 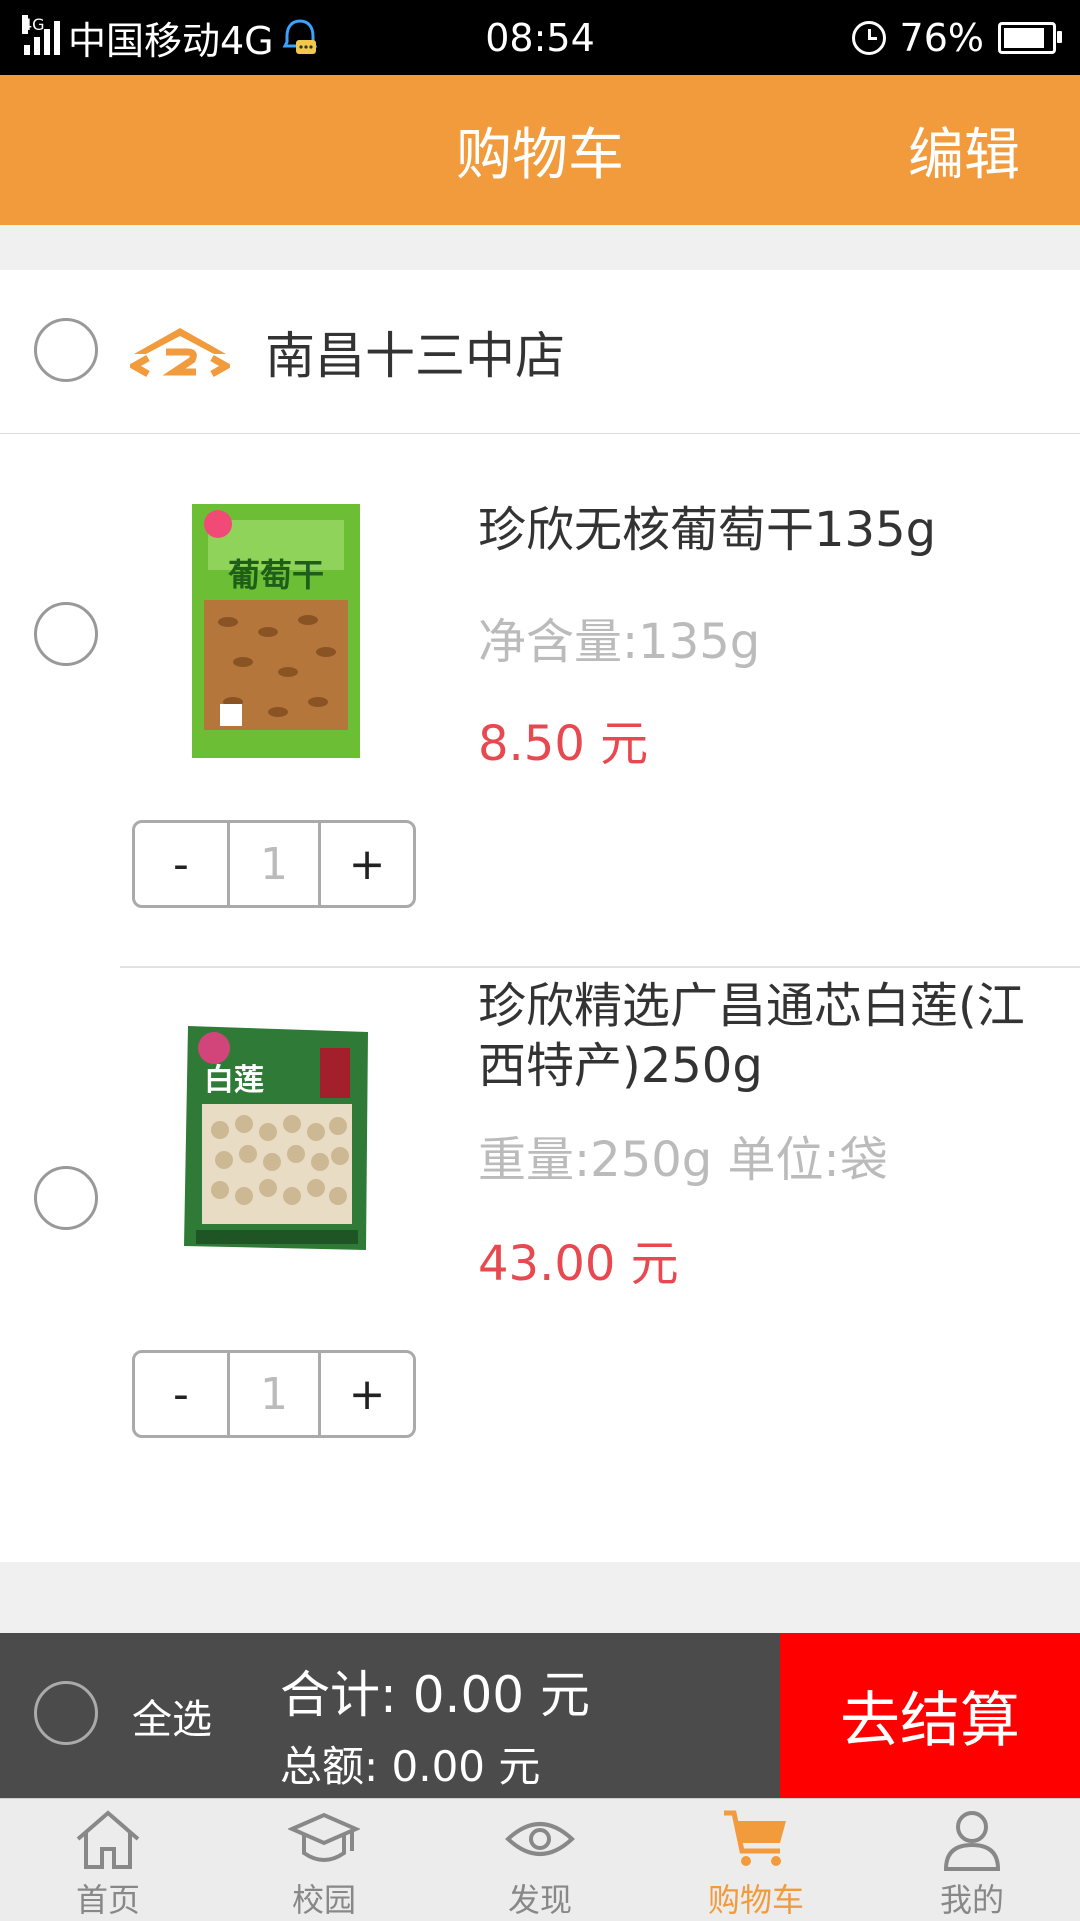 I want to click on subtotal-text: 合计: 0.00 元, so click(x=435, y=1695).